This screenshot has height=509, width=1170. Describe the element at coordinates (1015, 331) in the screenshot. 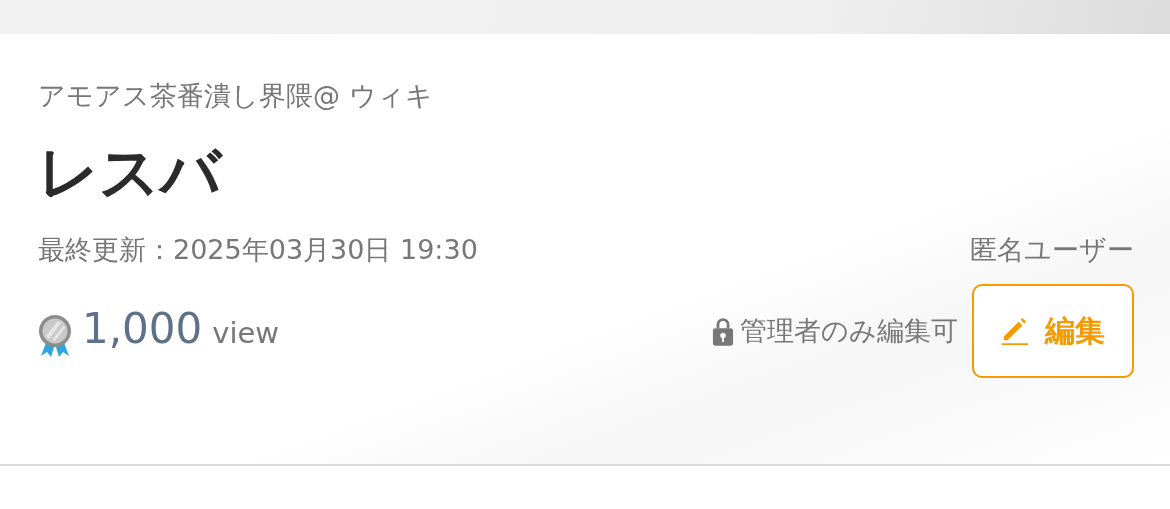

I see `pencil-icon` at that location.